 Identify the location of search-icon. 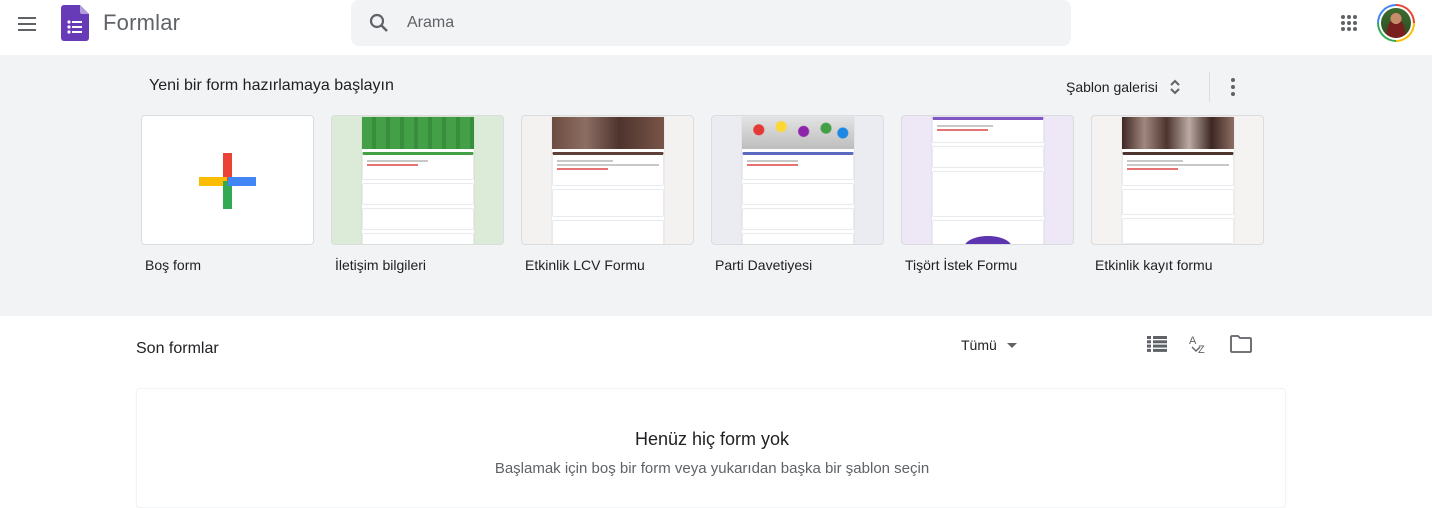
(379, 23).